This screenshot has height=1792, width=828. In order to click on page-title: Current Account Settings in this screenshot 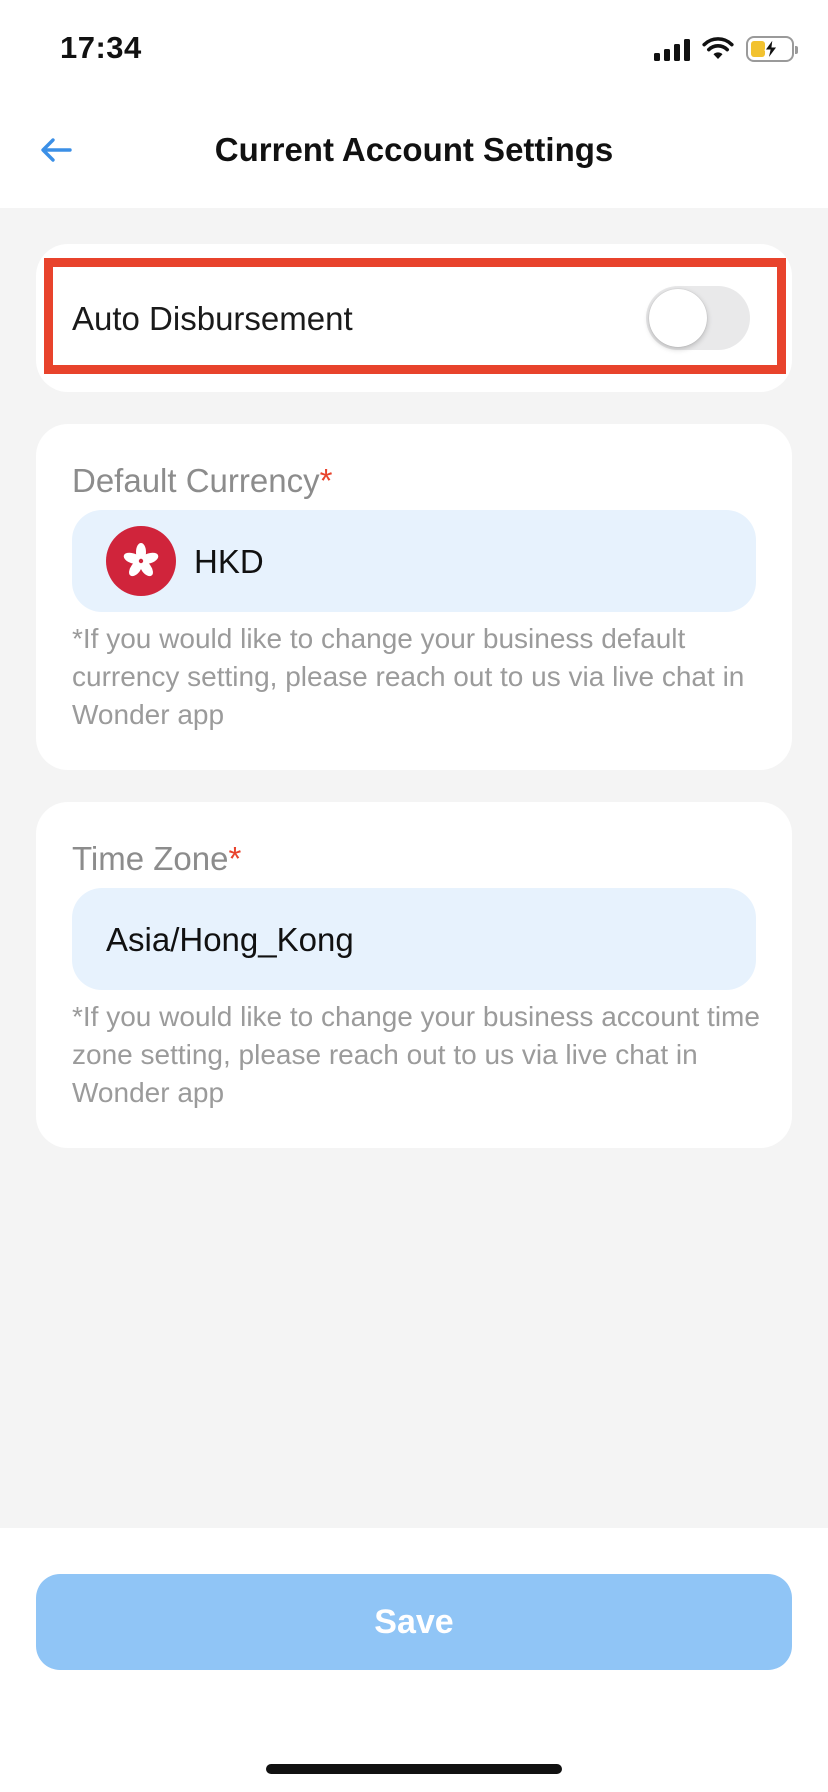, I will do `click(414, 149)`.